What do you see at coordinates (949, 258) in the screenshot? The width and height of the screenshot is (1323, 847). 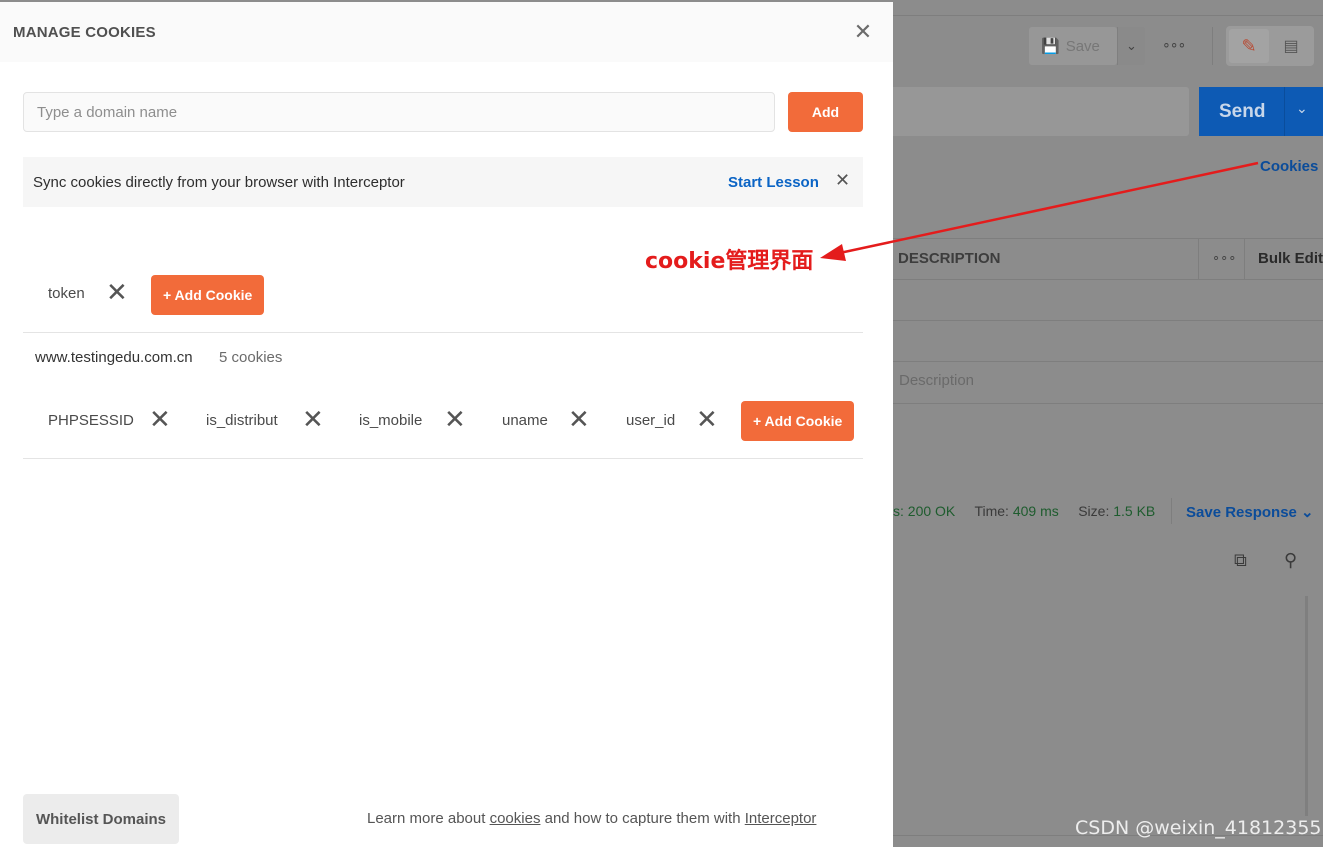 I see `bg-description-header: DESCRIPTION` at bounding box center [949, 258].